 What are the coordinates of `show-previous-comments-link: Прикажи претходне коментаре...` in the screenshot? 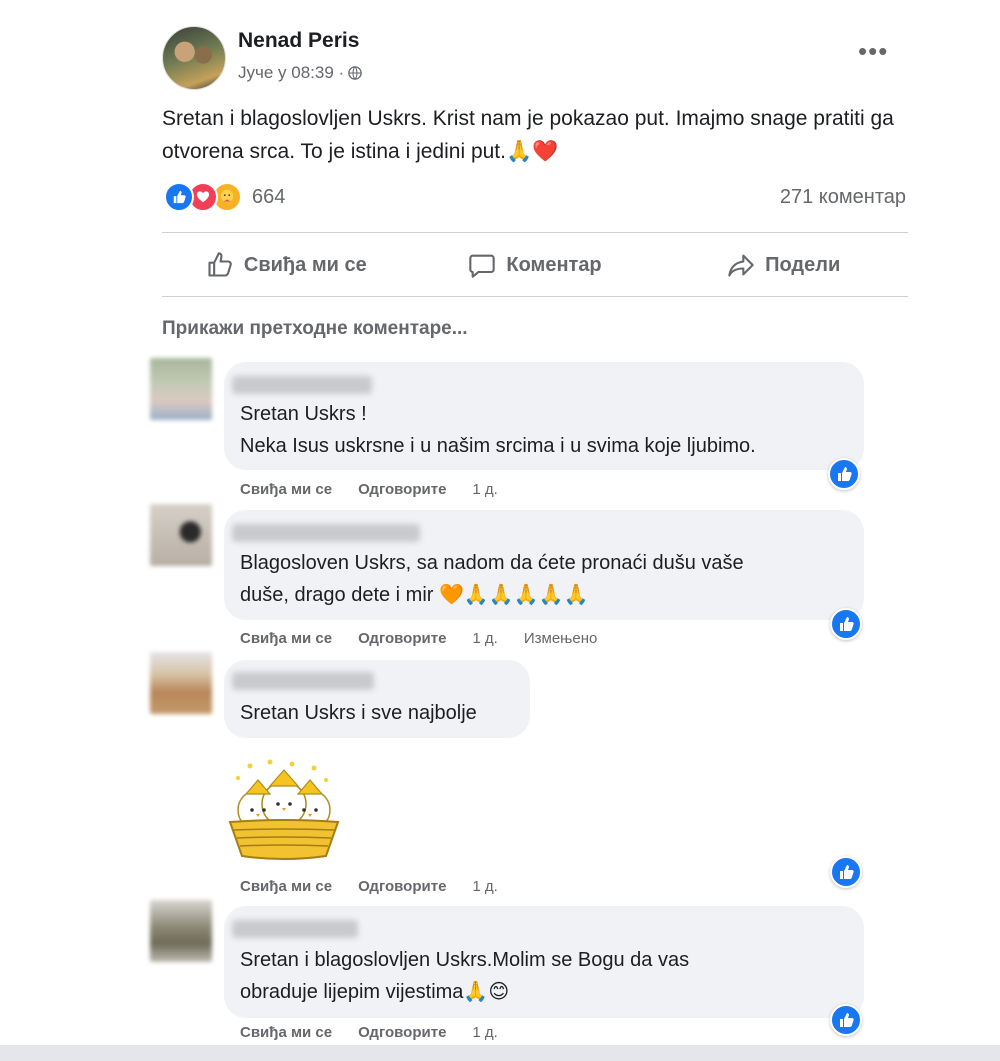 It's located at (315, 329).